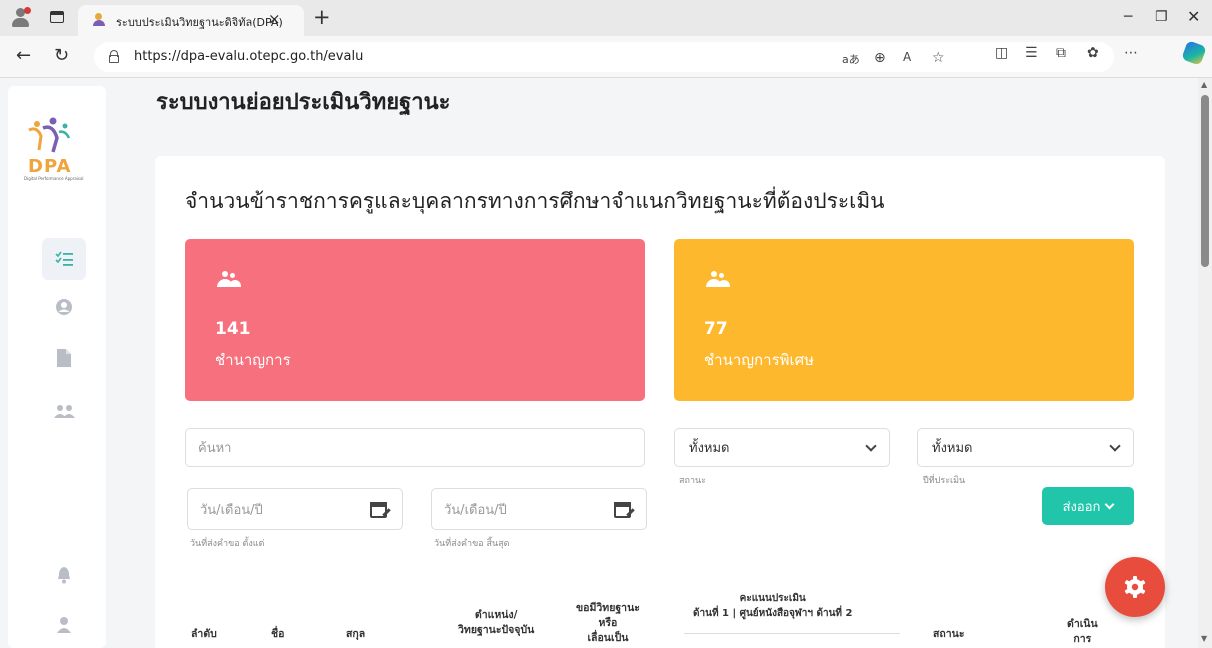 The height and width of the screenshot is (648, 1212). Describe the element at coordinates (539, 509) in the screenshot. I see `date-to-input: วัน/เดือน/ปี` at that location.